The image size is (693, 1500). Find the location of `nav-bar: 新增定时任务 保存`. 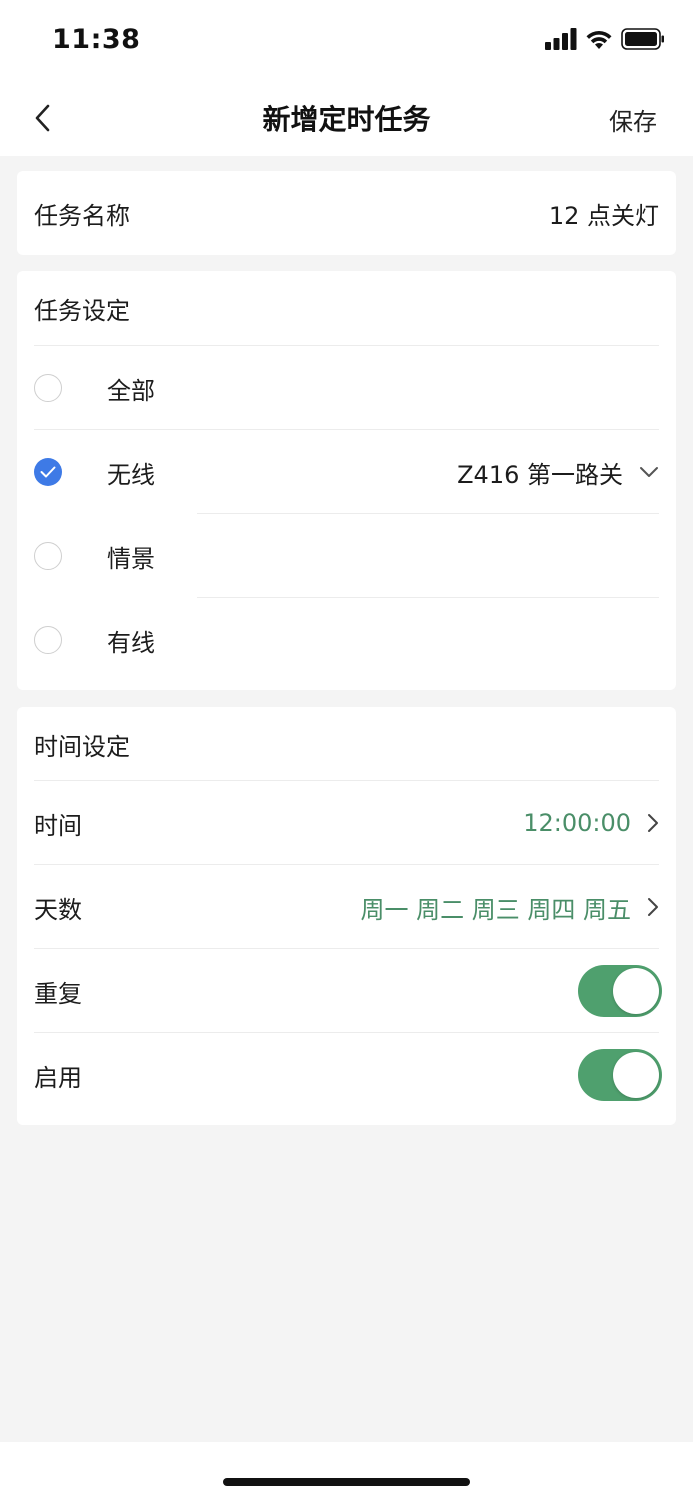

nav-bar: 新增定时任务 保存 is located at coordinates (346, 117).